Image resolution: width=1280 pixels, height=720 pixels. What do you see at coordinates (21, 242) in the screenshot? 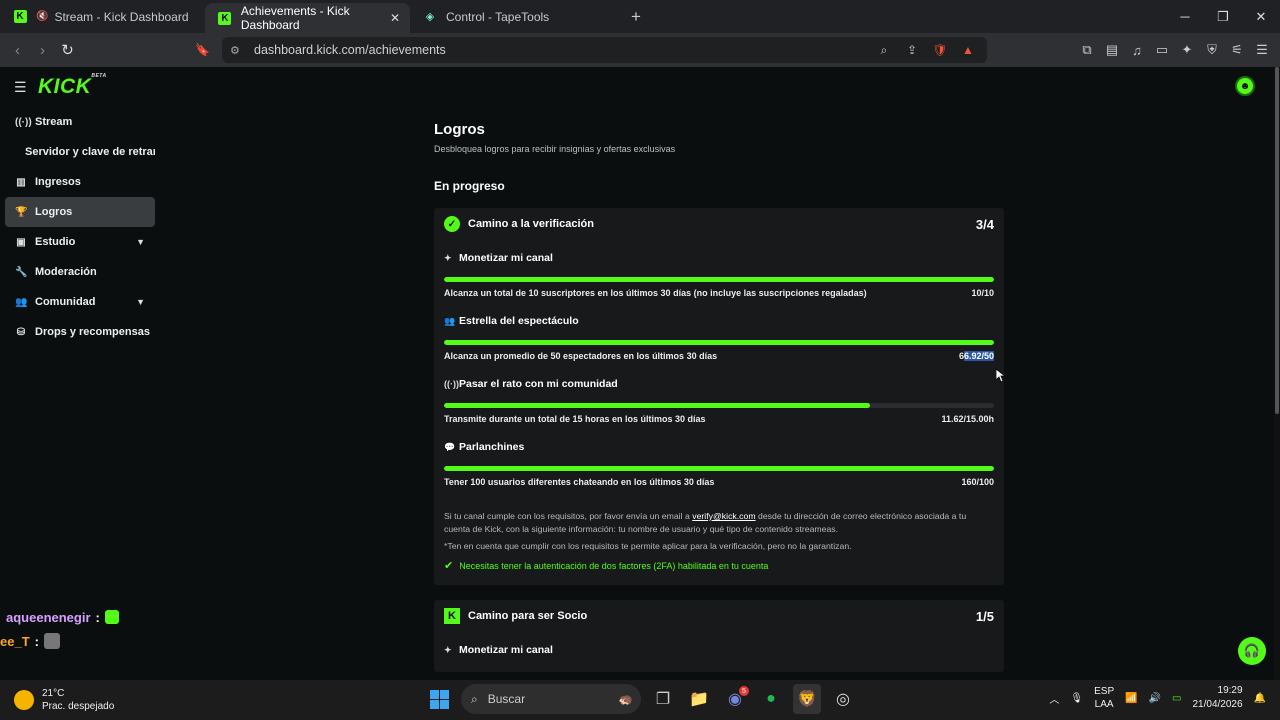
I see `studio-icon: ▣` at bounding box center [21, 242].